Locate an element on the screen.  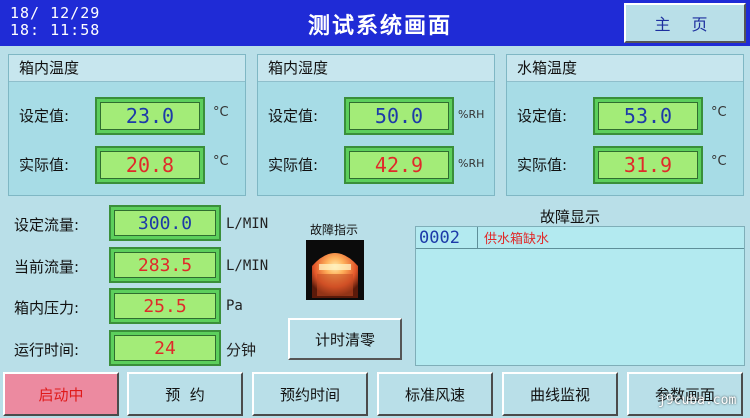
current-flow-value: 283.5 is located at coordinates (165, 265).